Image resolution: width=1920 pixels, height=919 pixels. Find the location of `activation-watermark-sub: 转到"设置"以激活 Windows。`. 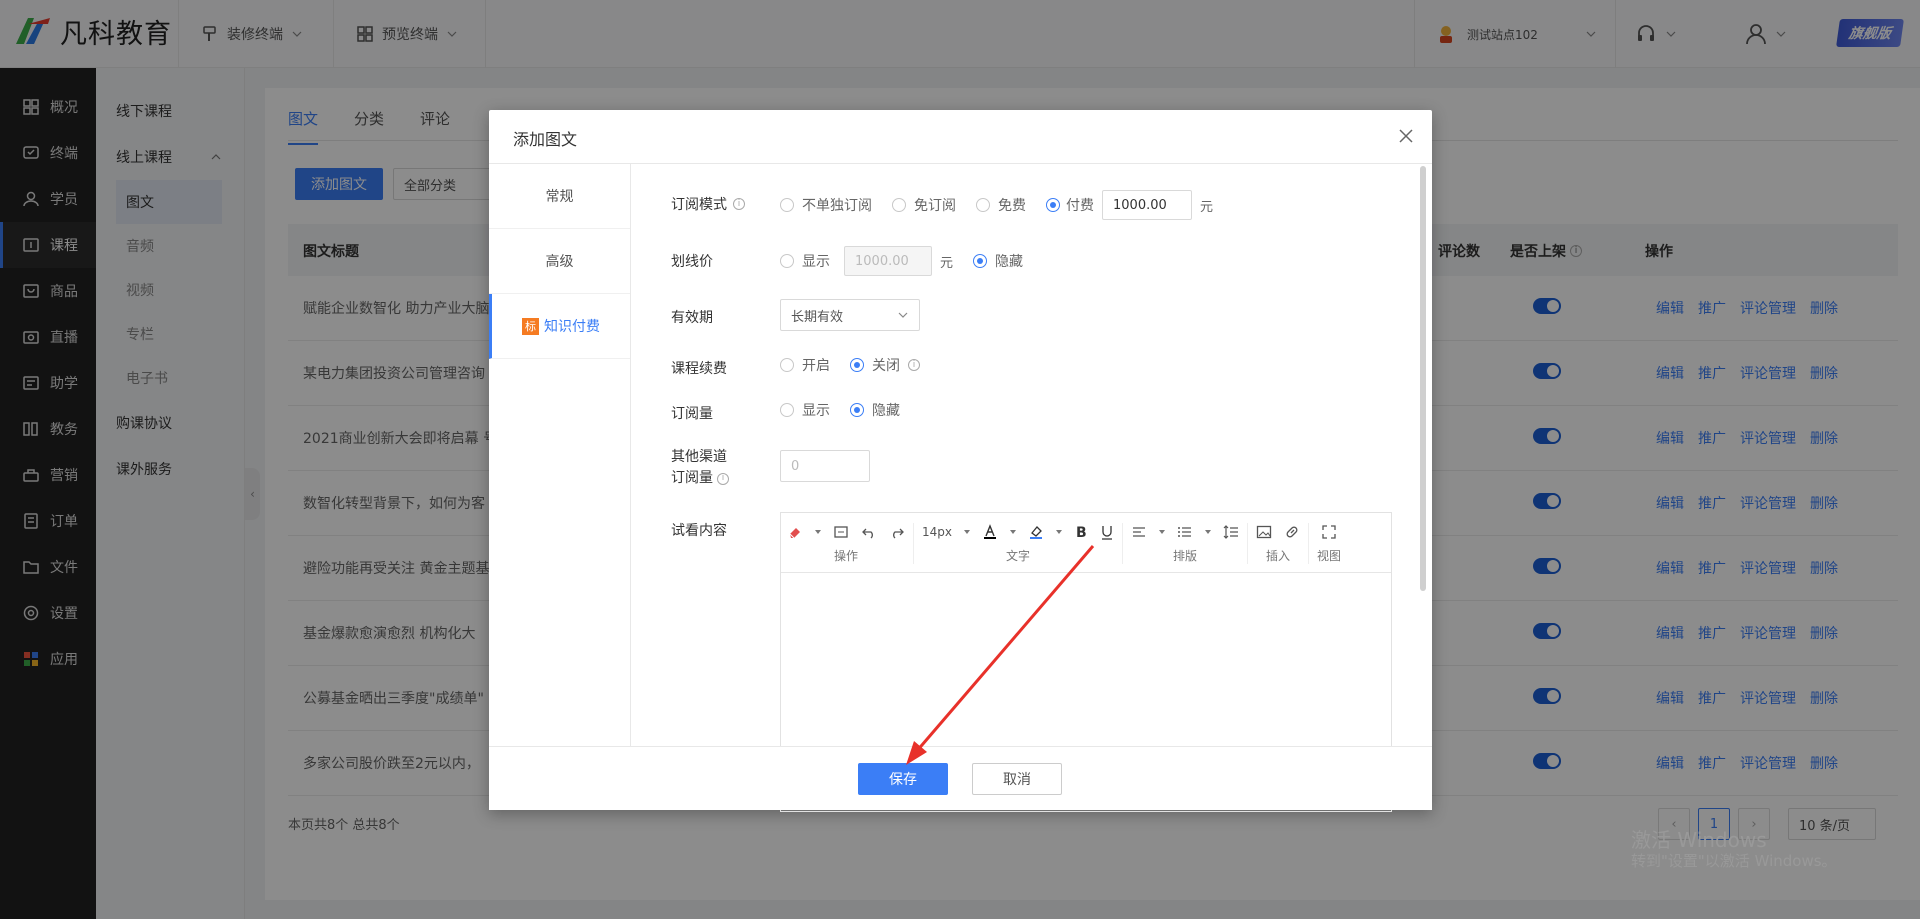

activation-watermark-sub: 转到"设置"以激活 Windows。 is located at coordinates (1734, 861).